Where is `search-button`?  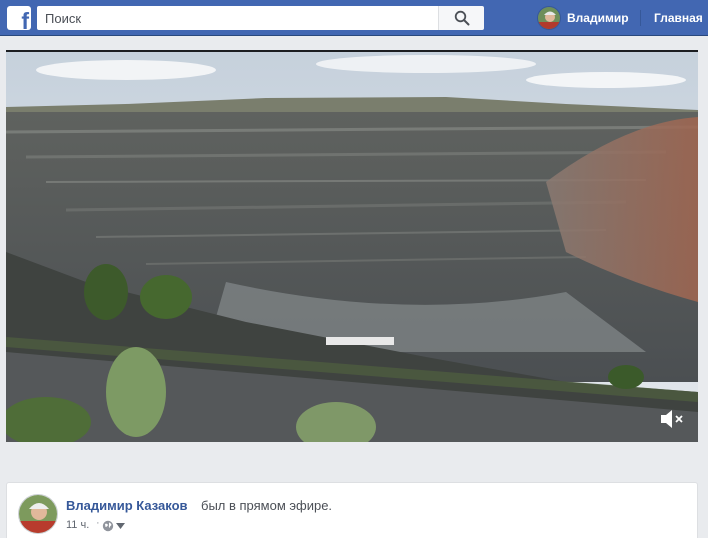
search-button is located at coordinates (461, 18).